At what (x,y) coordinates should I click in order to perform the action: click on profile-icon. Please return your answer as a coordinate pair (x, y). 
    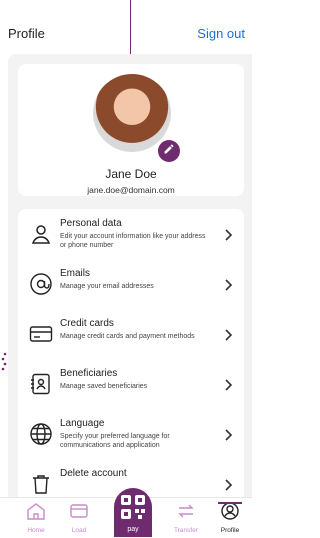
    Looking at the image, I should click on (230, 512).